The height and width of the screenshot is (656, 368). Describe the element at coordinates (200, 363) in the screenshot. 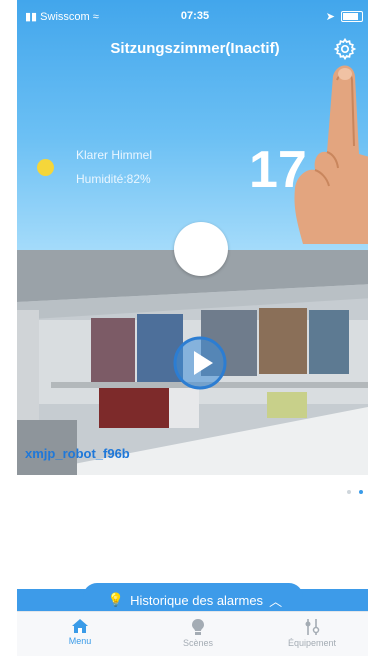

I see `play-icon` at that location.